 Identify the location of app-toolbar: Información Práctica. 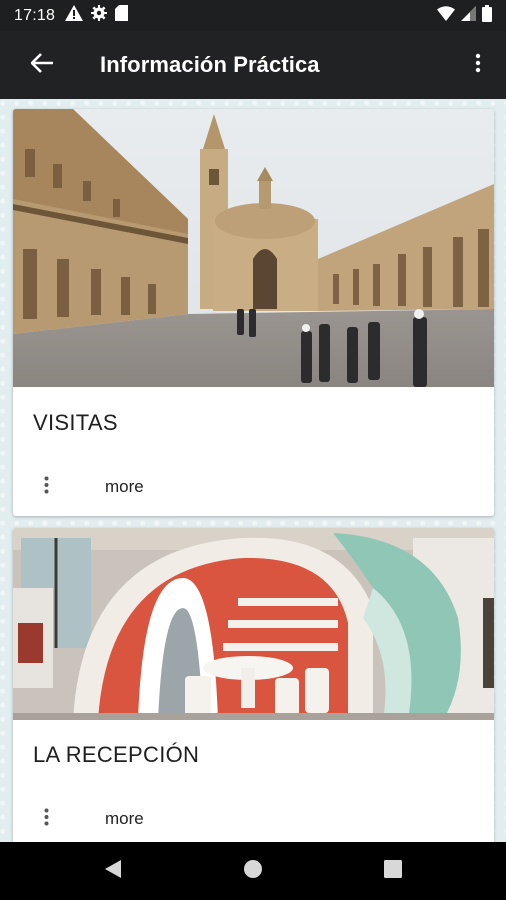
(253, 65).